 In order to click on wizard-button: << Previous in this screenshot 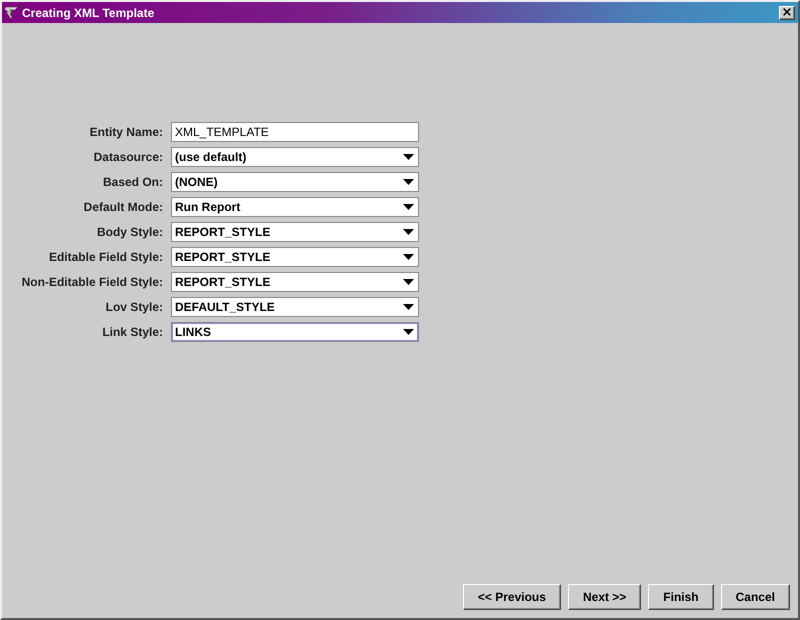, I will do `click(511, 597)`.